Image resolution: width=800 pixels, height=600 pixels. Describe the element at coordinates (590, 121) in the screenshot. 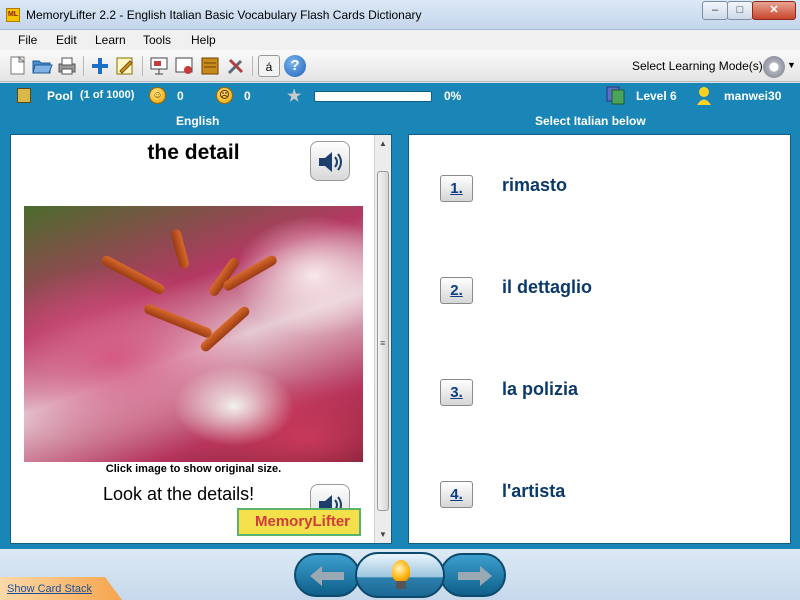

I see `right-pane-title: Select Italian below` at that location.